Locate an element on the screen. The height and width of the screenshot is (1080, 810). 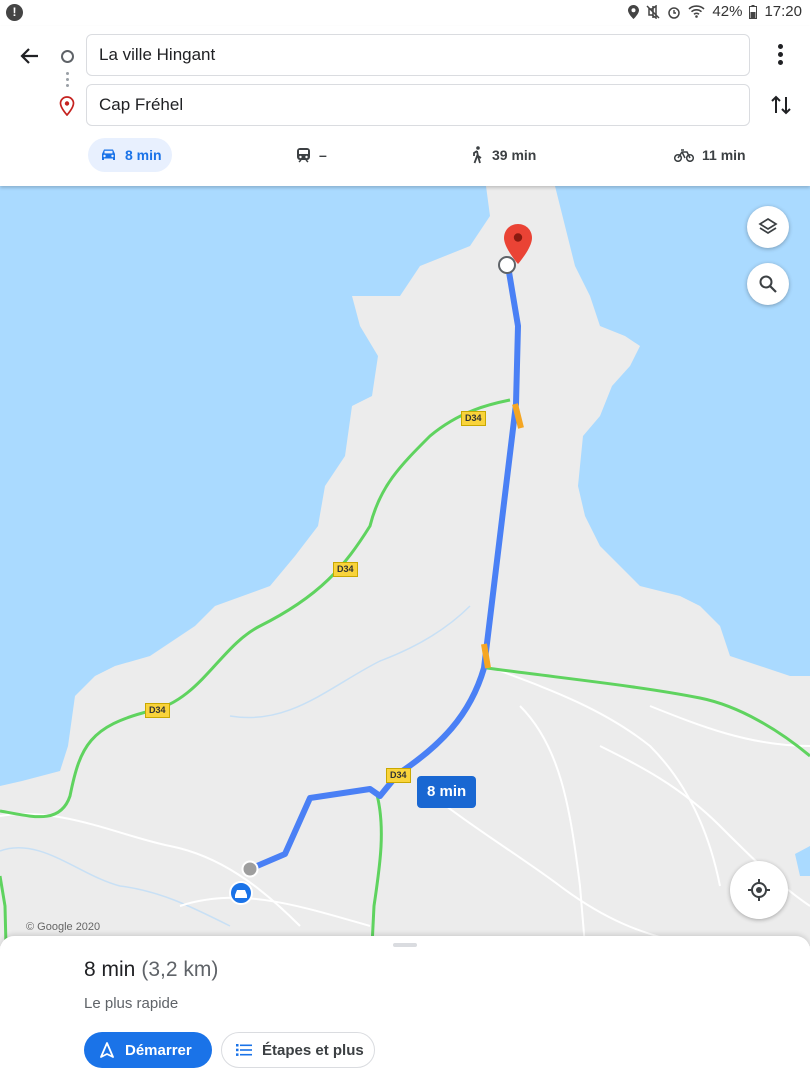
start-navigation-button: Démarrer is located at coordinates (148, 1050).